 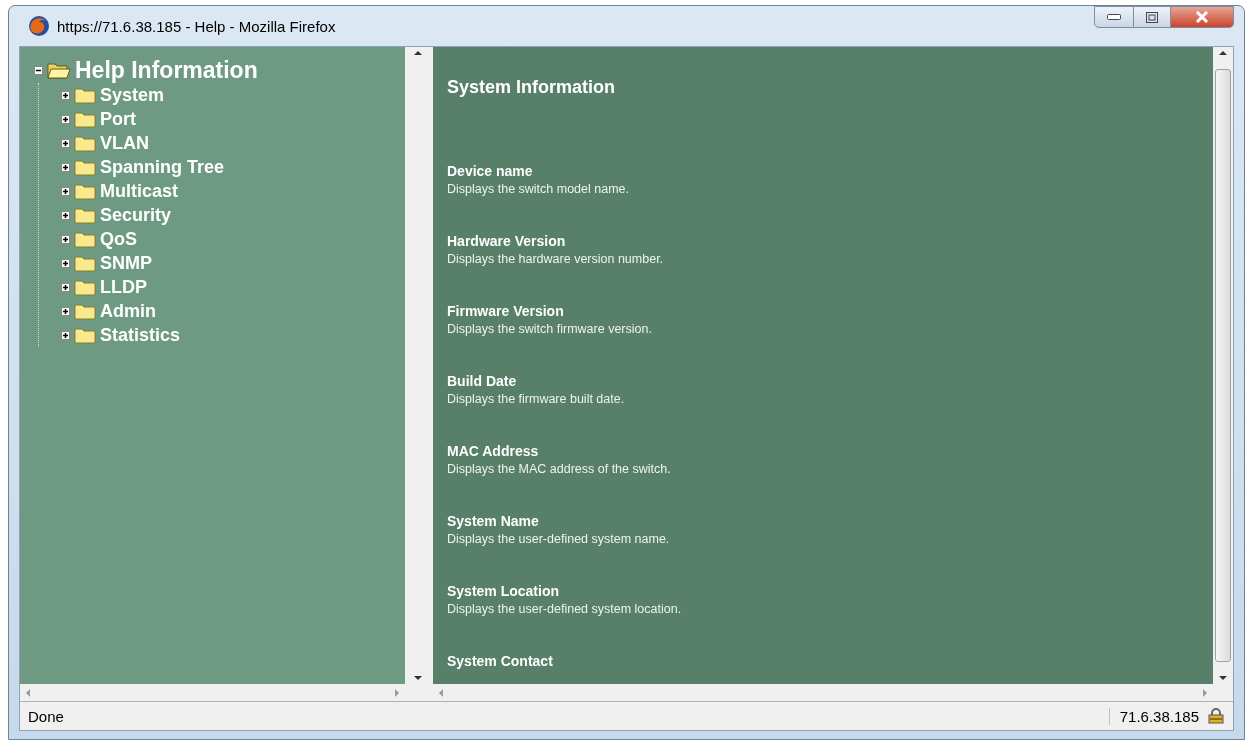 What do you see at coordinates (39, 26) in the screenshot?
I see `browser-logo-icon` at bounding box center [39, 26].